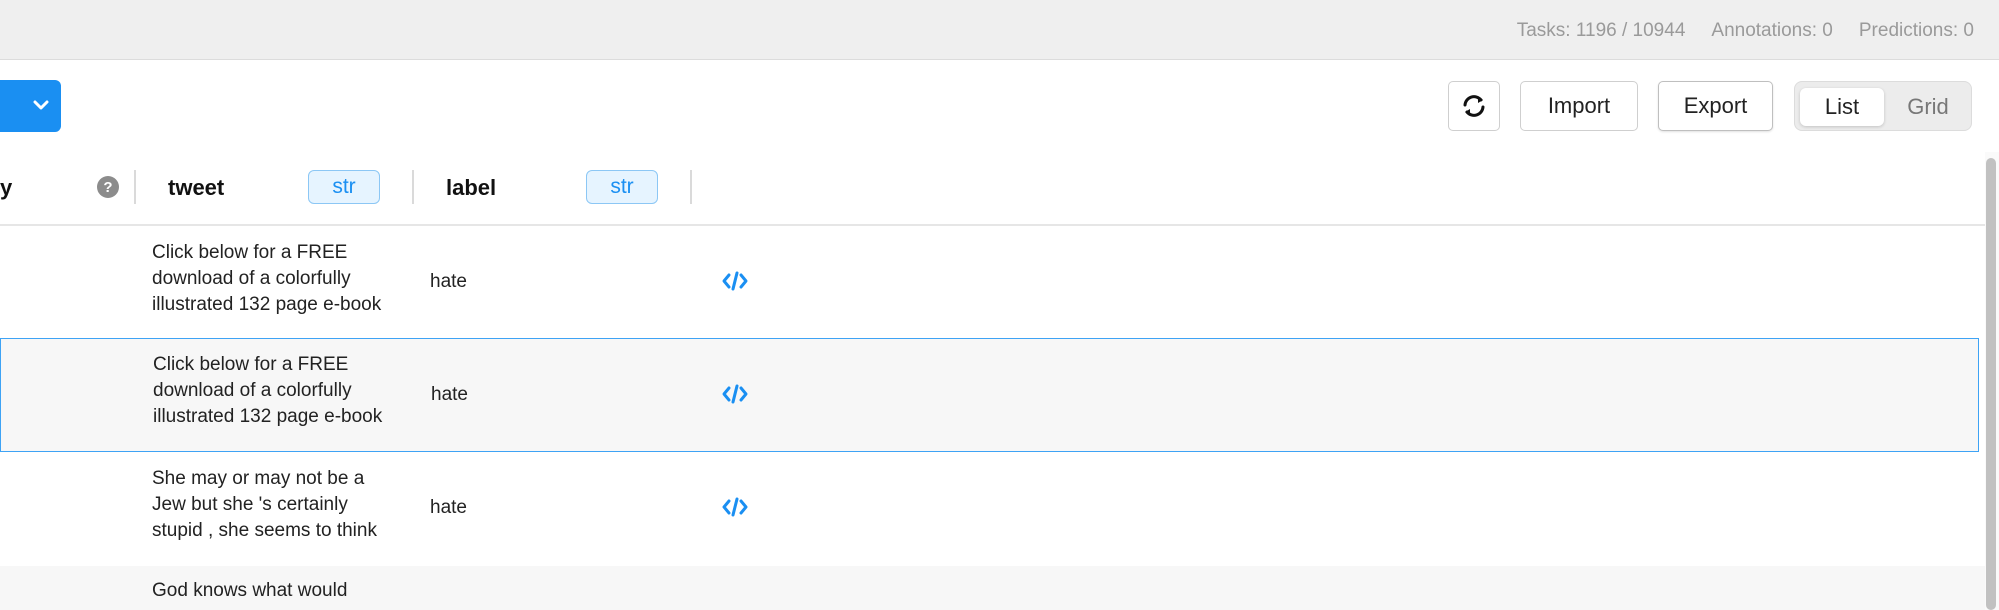 Image resolution: width=1999 pixels, height=610 pixels. I want to click on help-icon: ?, so click(108, 187).